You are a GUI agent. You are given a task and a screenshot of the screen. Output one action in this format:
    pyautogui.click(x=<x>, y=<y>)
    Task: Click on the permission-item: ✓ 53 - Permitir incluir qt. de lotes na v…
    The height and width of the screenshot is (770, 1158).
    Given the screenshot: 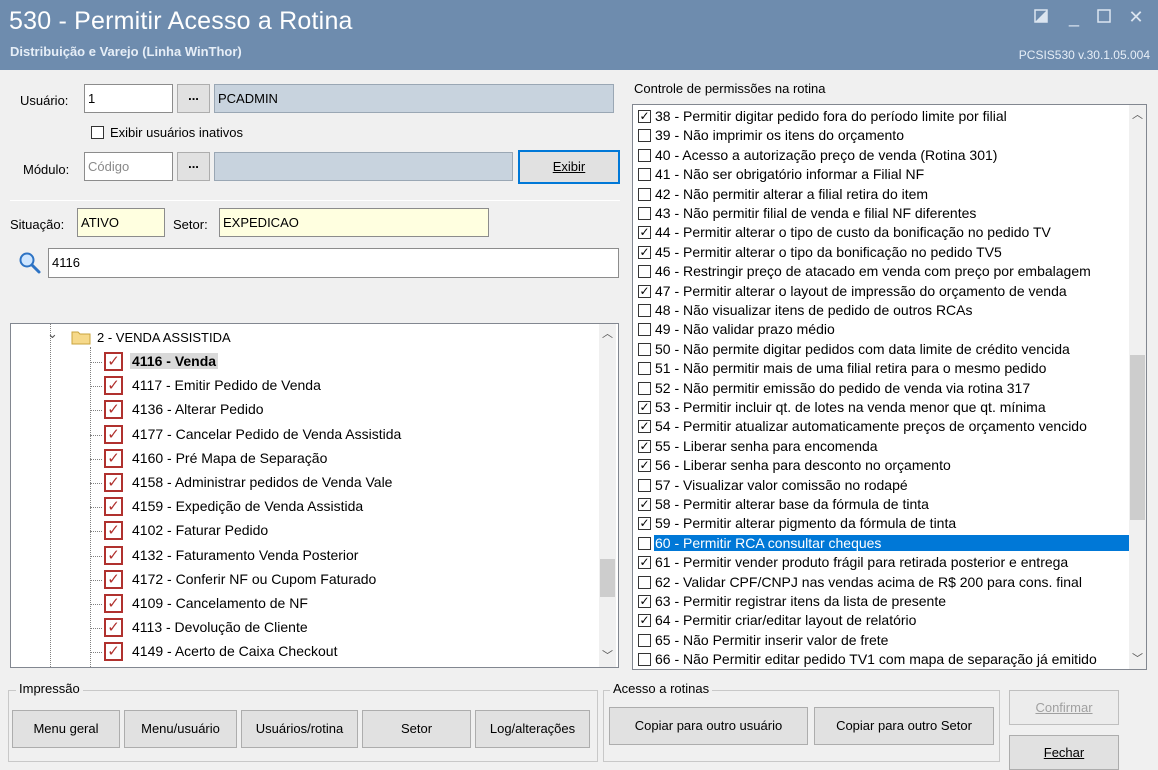 What is the action you would take?
    pyautogui.click(x=881, y=407)
    